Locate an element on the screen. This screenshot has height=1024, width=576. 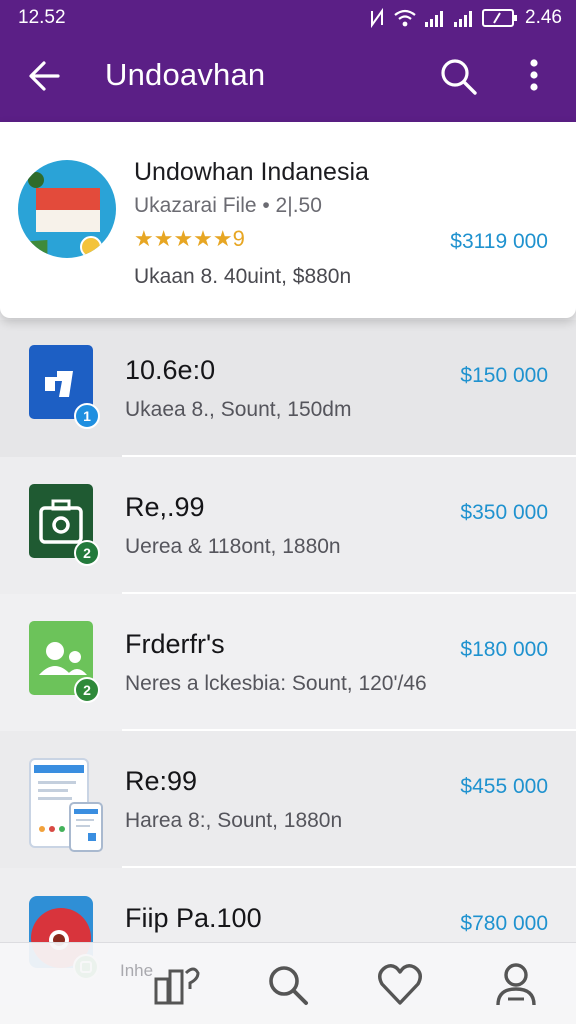
status-icons: 2.46 is located at coordinates (465, 18).